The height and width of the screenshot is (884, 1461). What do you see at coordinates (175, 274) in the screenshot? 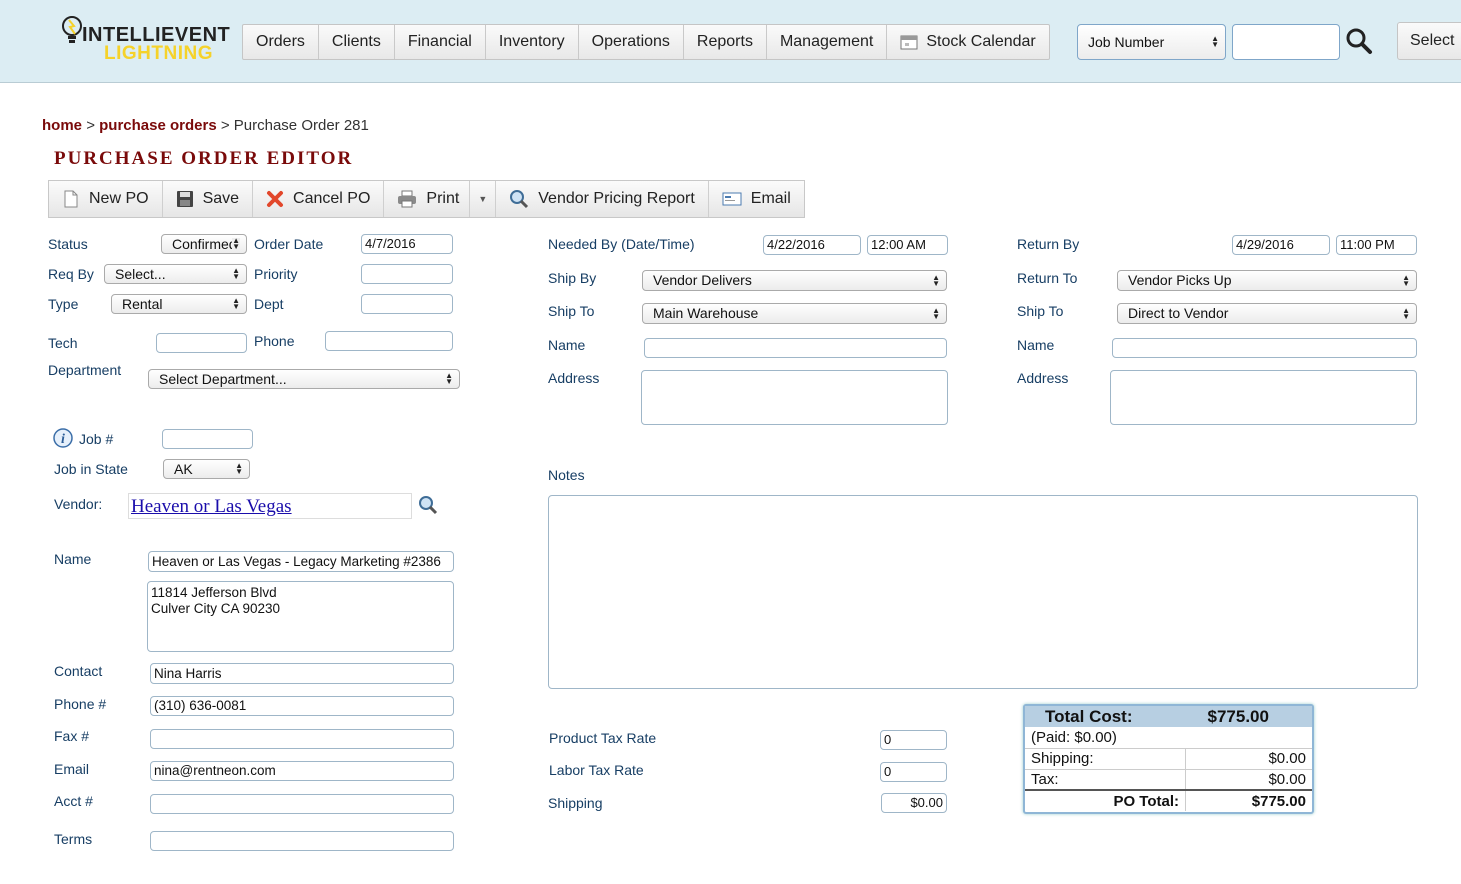
I see `req-by-select: Select... ▲ ▼` at bounding box center [175, 274].